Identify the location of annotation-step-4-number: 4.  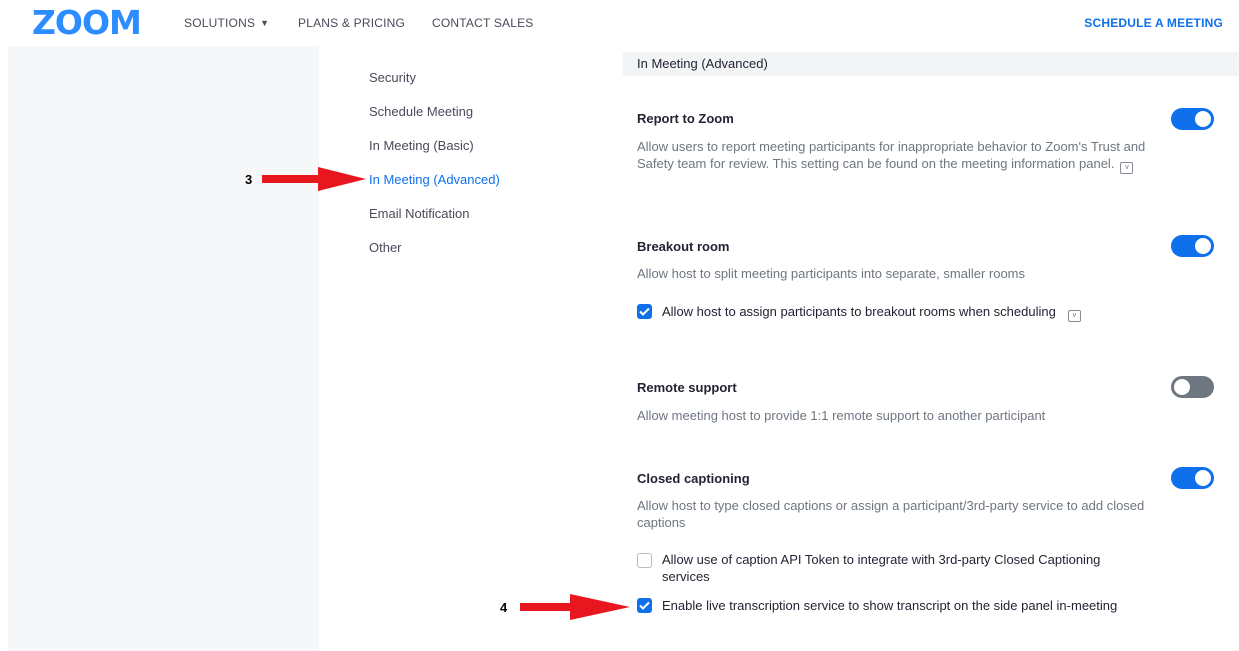
(504, 607).